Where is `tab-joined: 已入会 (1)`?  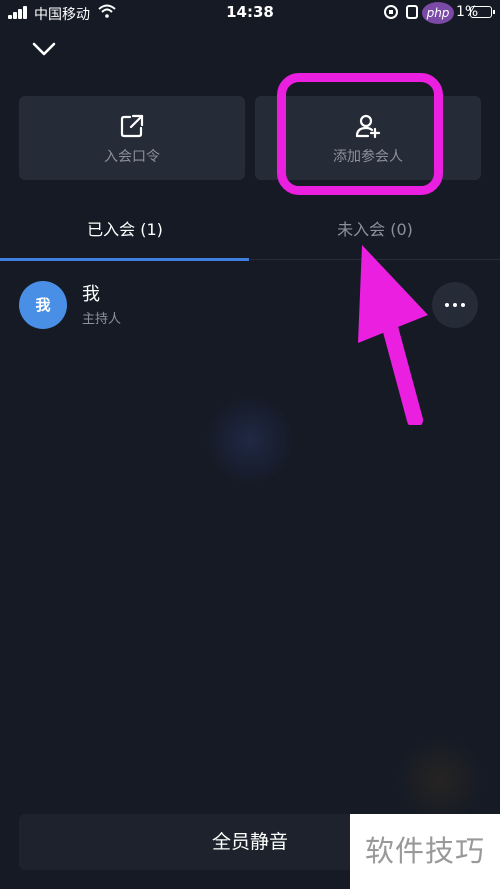 tab-joined: 已入会 (1) is located at coordinates (125, 233).